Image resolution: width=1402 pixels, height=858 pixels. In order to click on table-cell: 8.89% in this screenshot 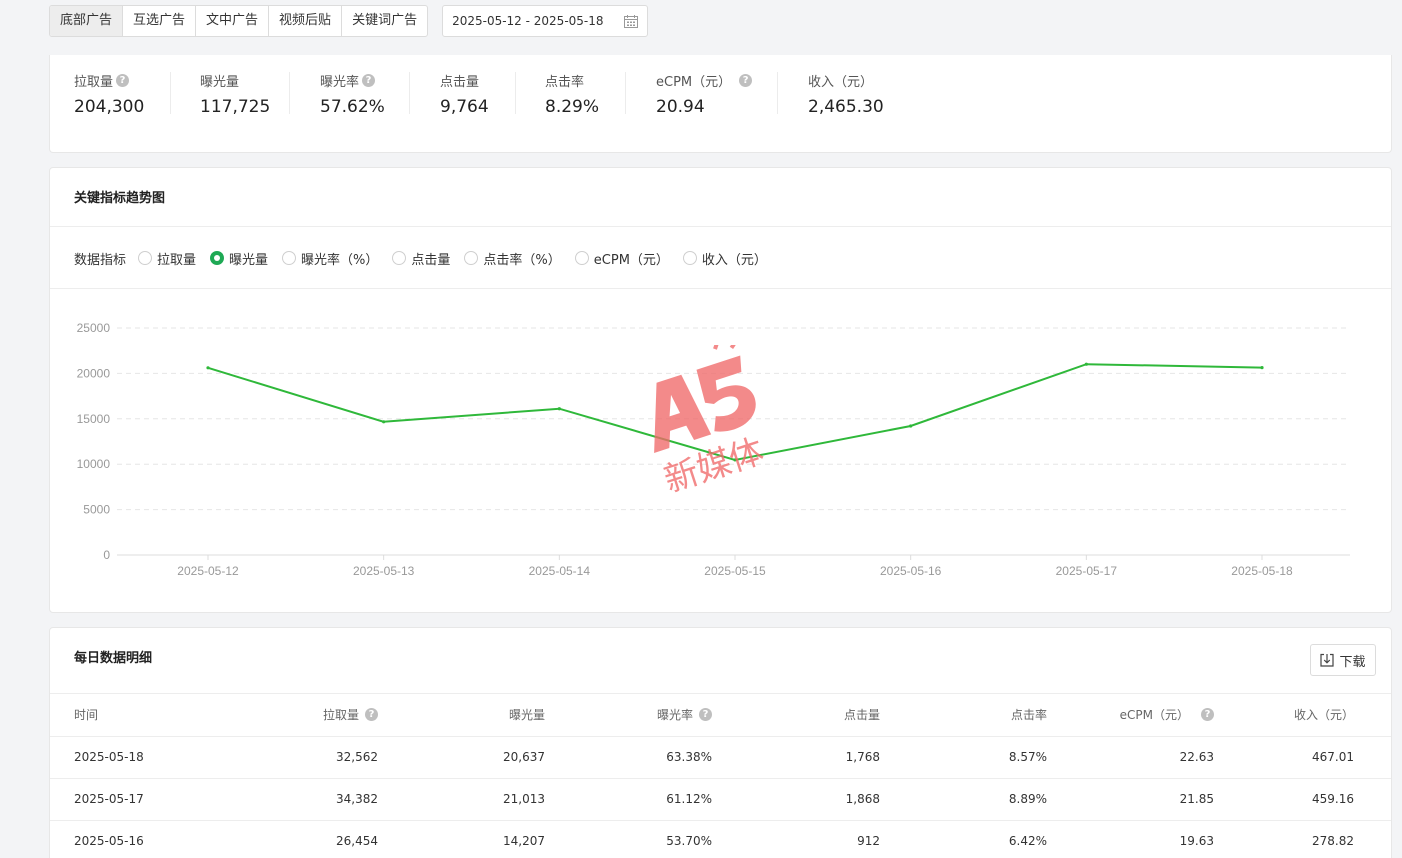, I will do `click(963, 799)`.